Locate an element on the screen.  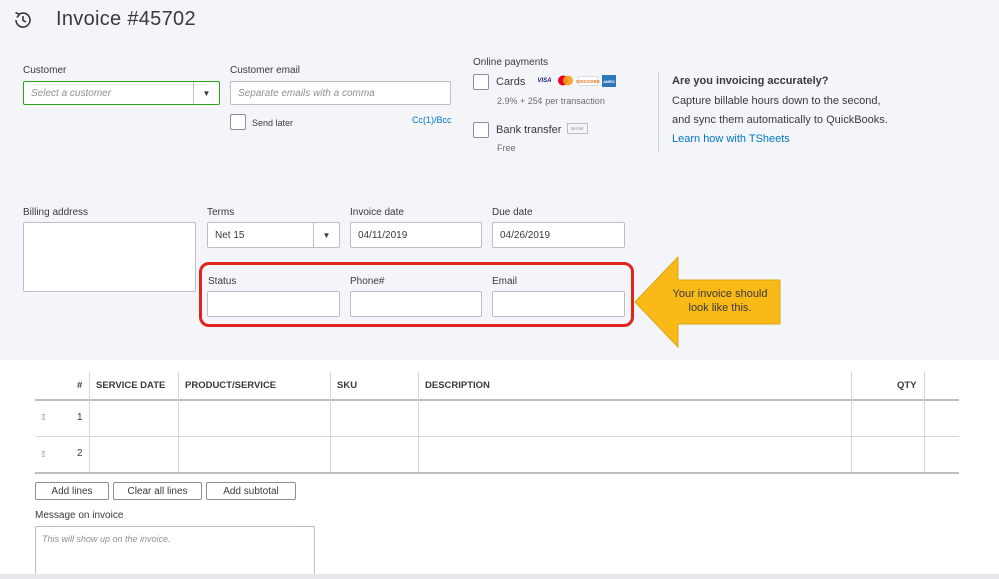
invoice-date-value: 04/11/2019 is located at coordinates (383, 235).